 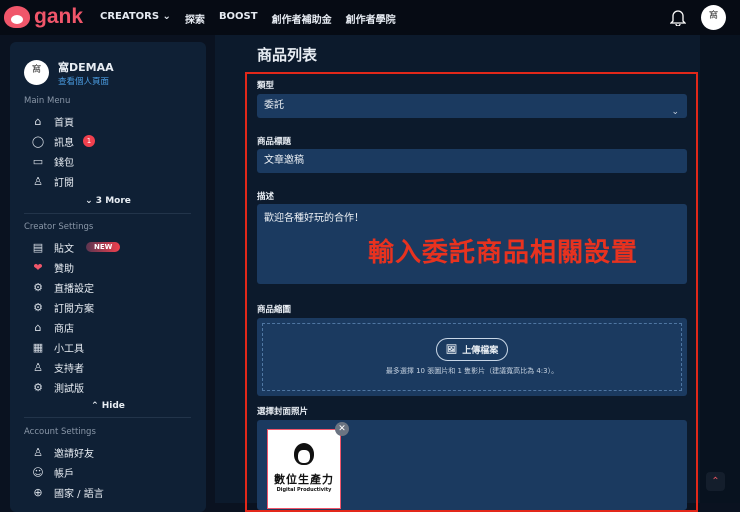 What do you see at coordinates (38, 121) in the screenshot?
I see `home-icon: ⌂` at bounding box center [38, 121].